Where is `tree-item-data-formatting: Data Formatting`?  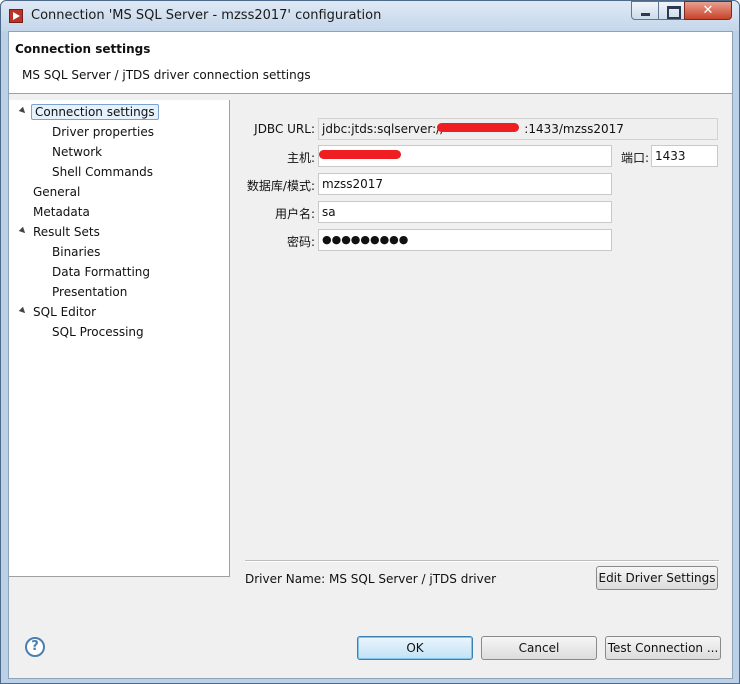
tree-item-data-formatting: Data Formatting is located at coordinates (101, 272).